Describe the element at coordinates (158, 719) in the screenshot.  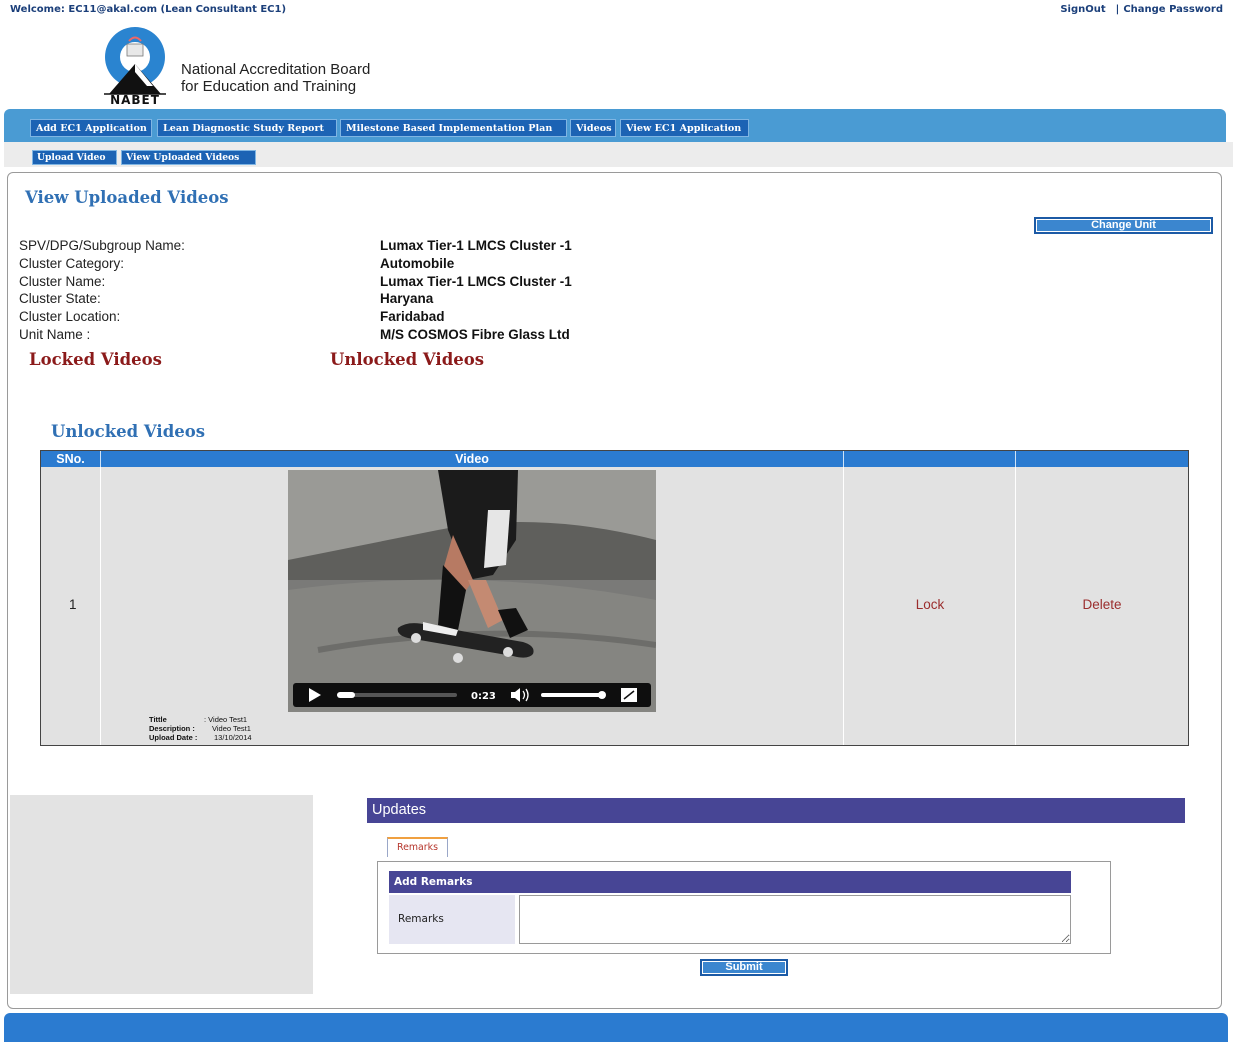
I see `meta-title-label: Tittle` at that location.